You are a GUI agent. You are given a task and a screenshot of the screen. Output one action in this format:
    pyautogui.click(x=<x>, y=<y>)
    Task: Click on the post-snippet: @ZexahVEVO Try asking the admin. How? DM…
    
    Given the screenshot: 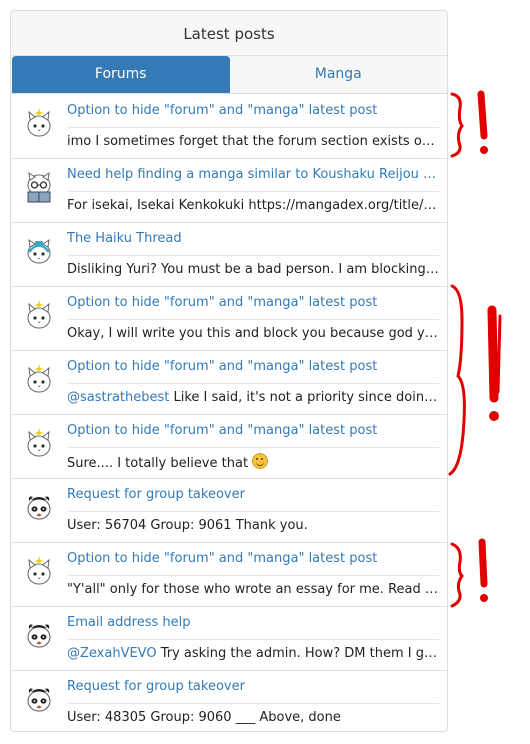 What is the action you would take?
    pyautogui.click(x=254, y=654)
    